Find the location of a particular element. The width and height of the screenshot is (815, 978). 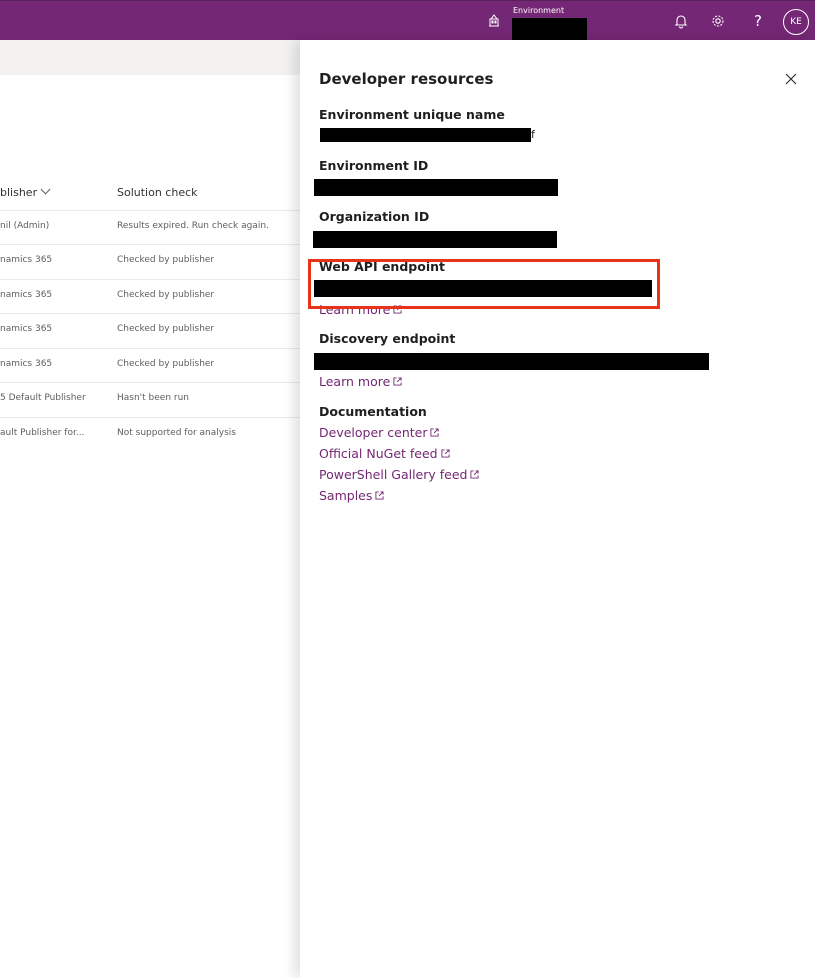

environment-id-value is located at coordinates (436, 187).